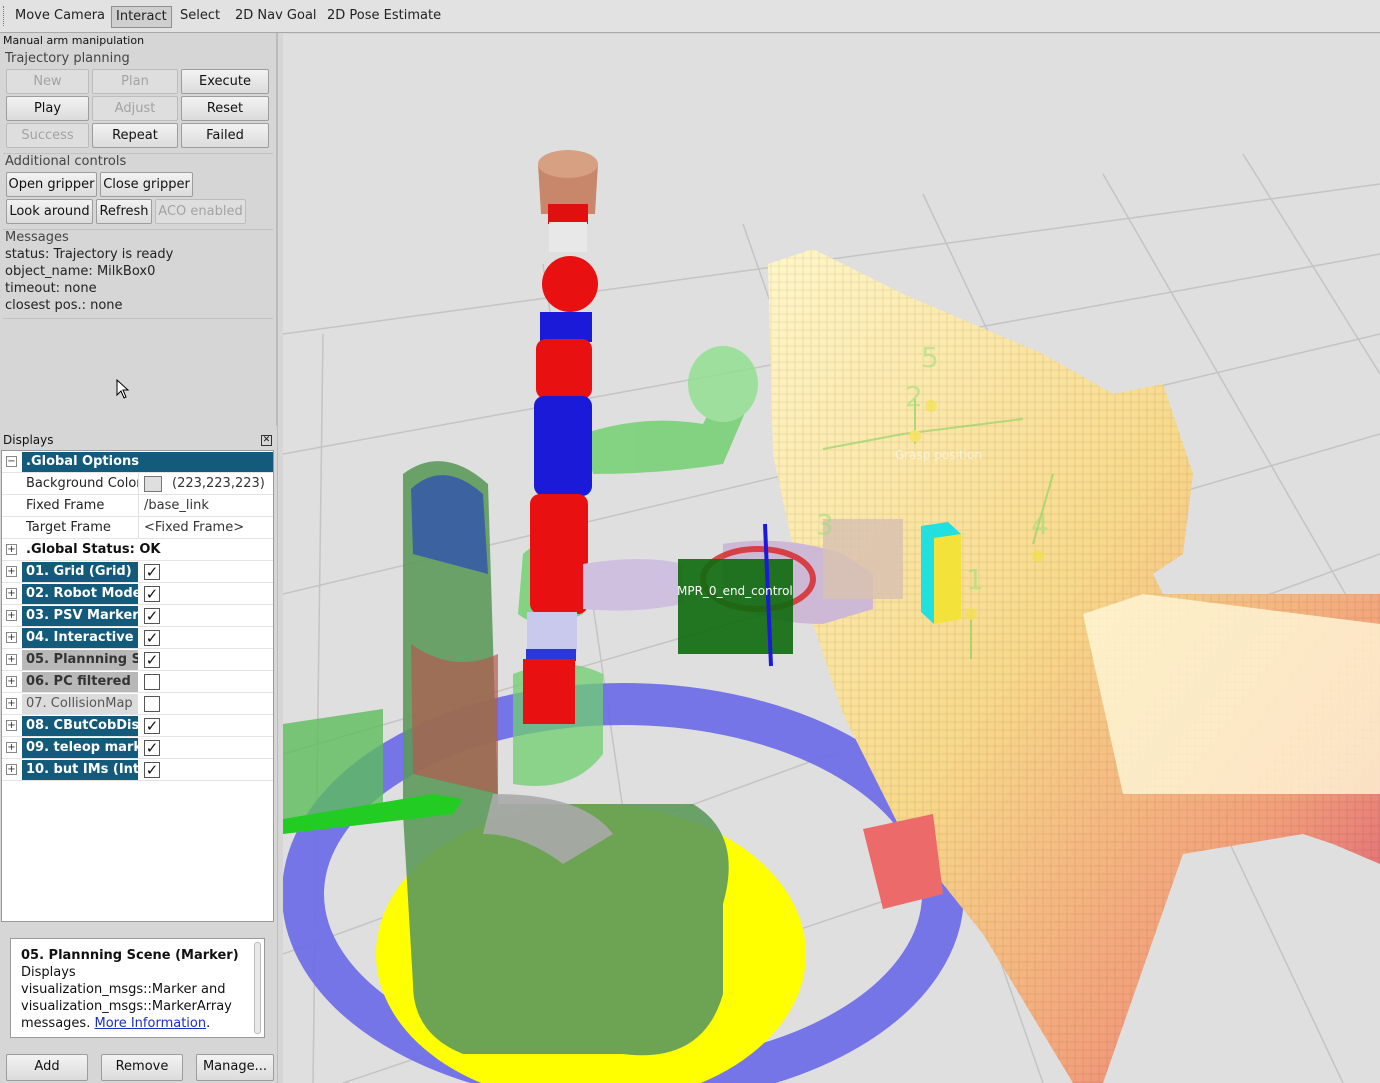 This screenshot has width=1380, height=1083. I want to click on global-status-label: .Global Status: OK, so click(142, 550).